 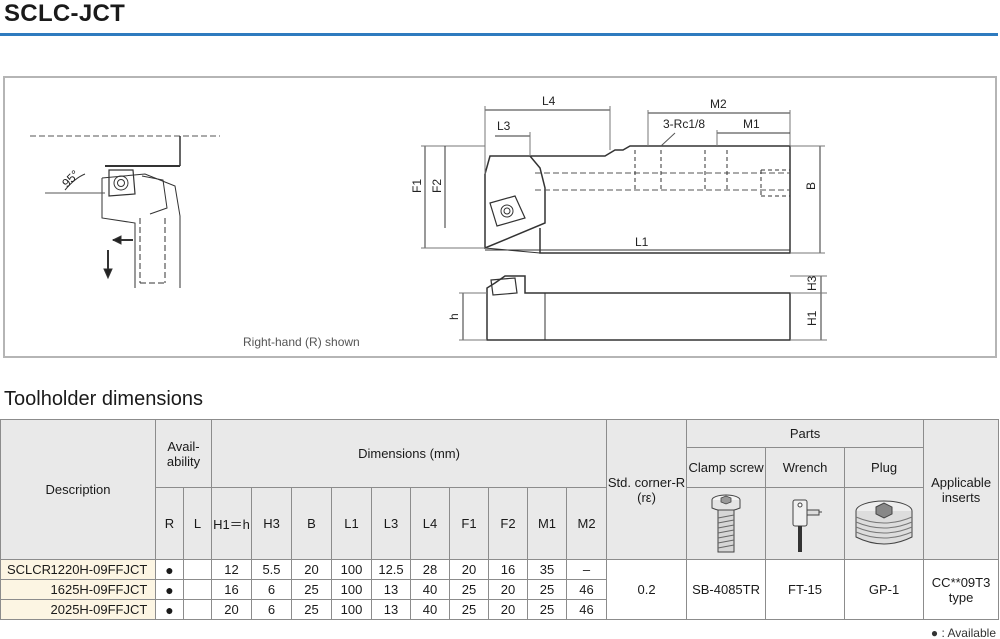 I want to click on cell-L4: 28, so click(x=430, y=569).